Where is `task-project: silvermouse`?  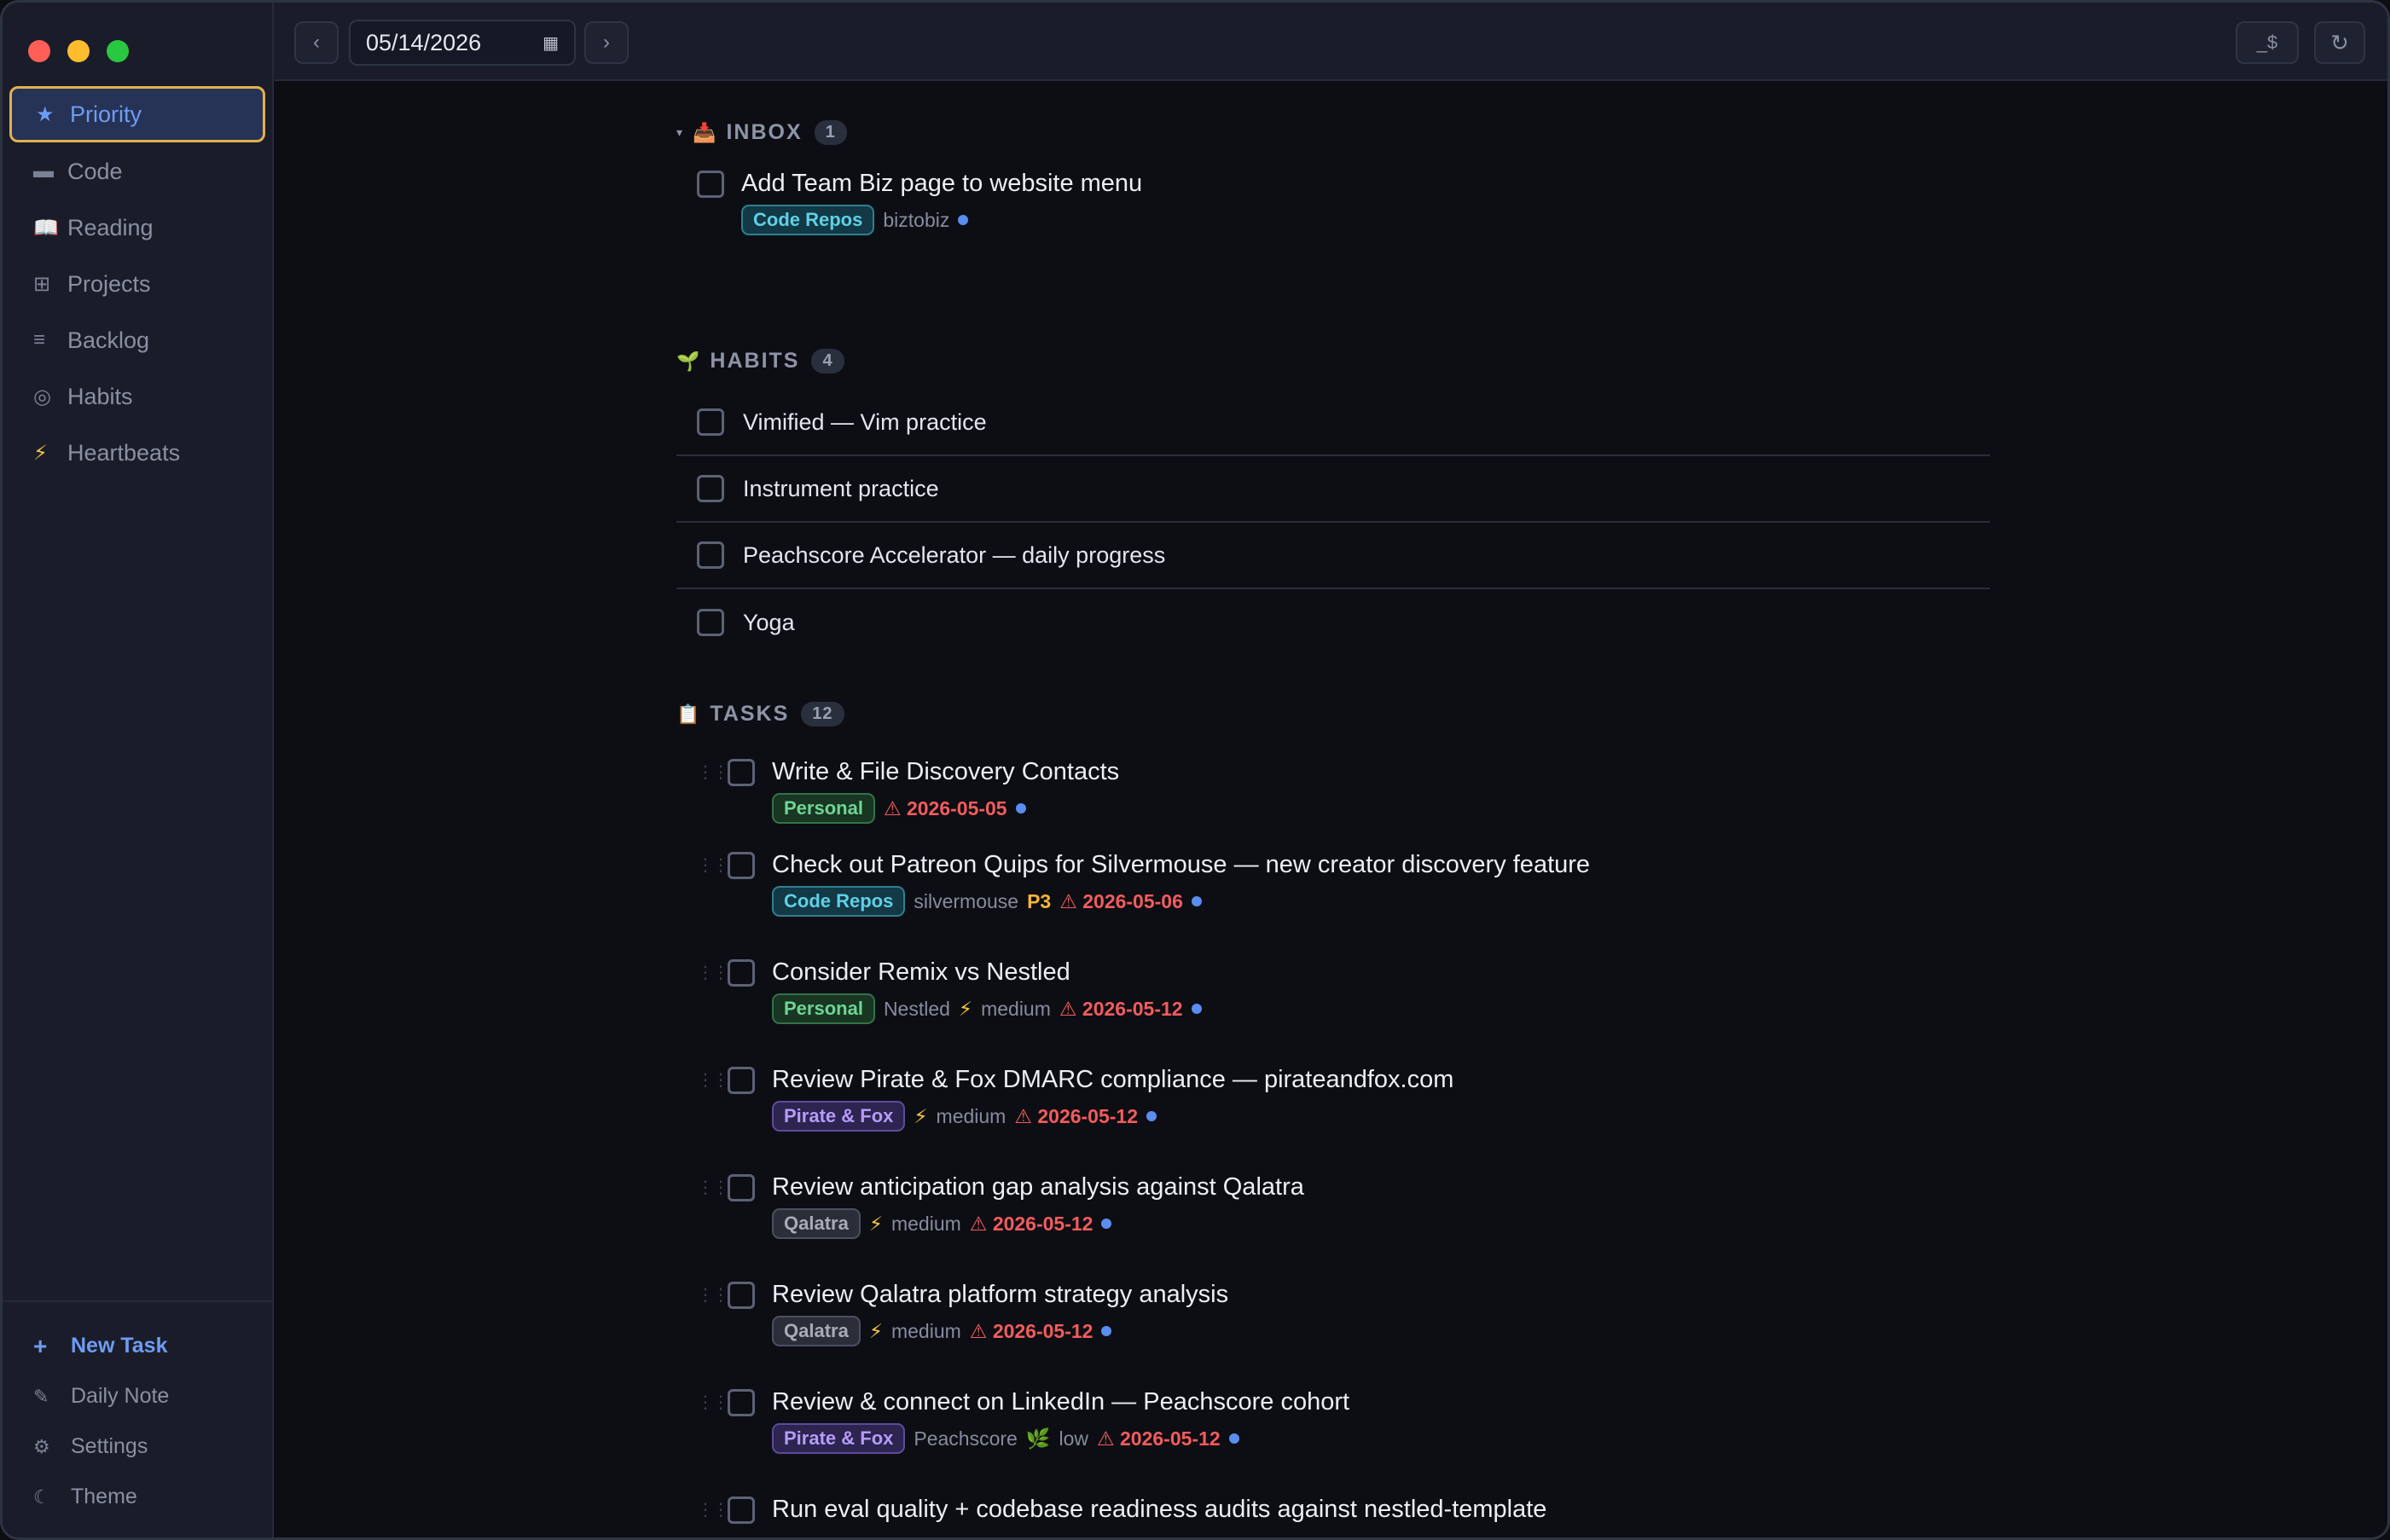
task-project: silvermouse is located at coordinates (967, 900).